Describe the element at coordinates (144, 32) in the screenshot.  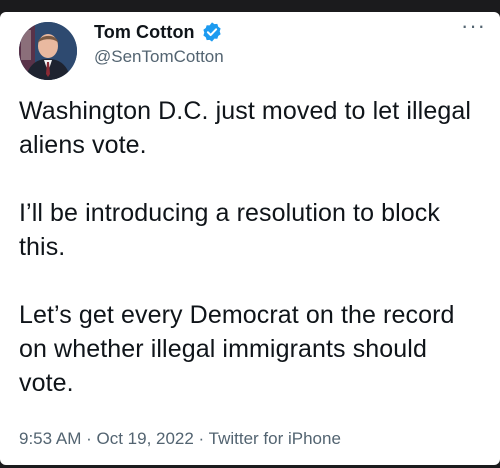
I see `author-display-name: Tom Cotton` at that location.